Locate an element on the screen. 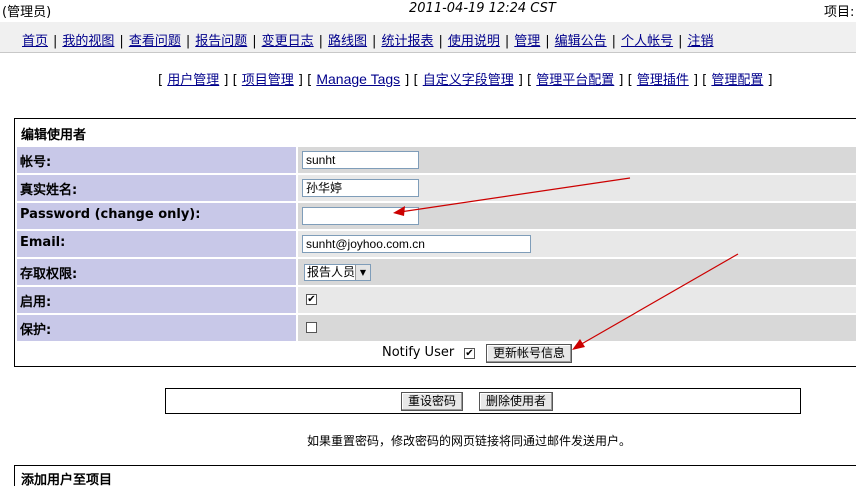  account-actions-box: 重设密码 删除使用者 is located at coordinates (483, 401).